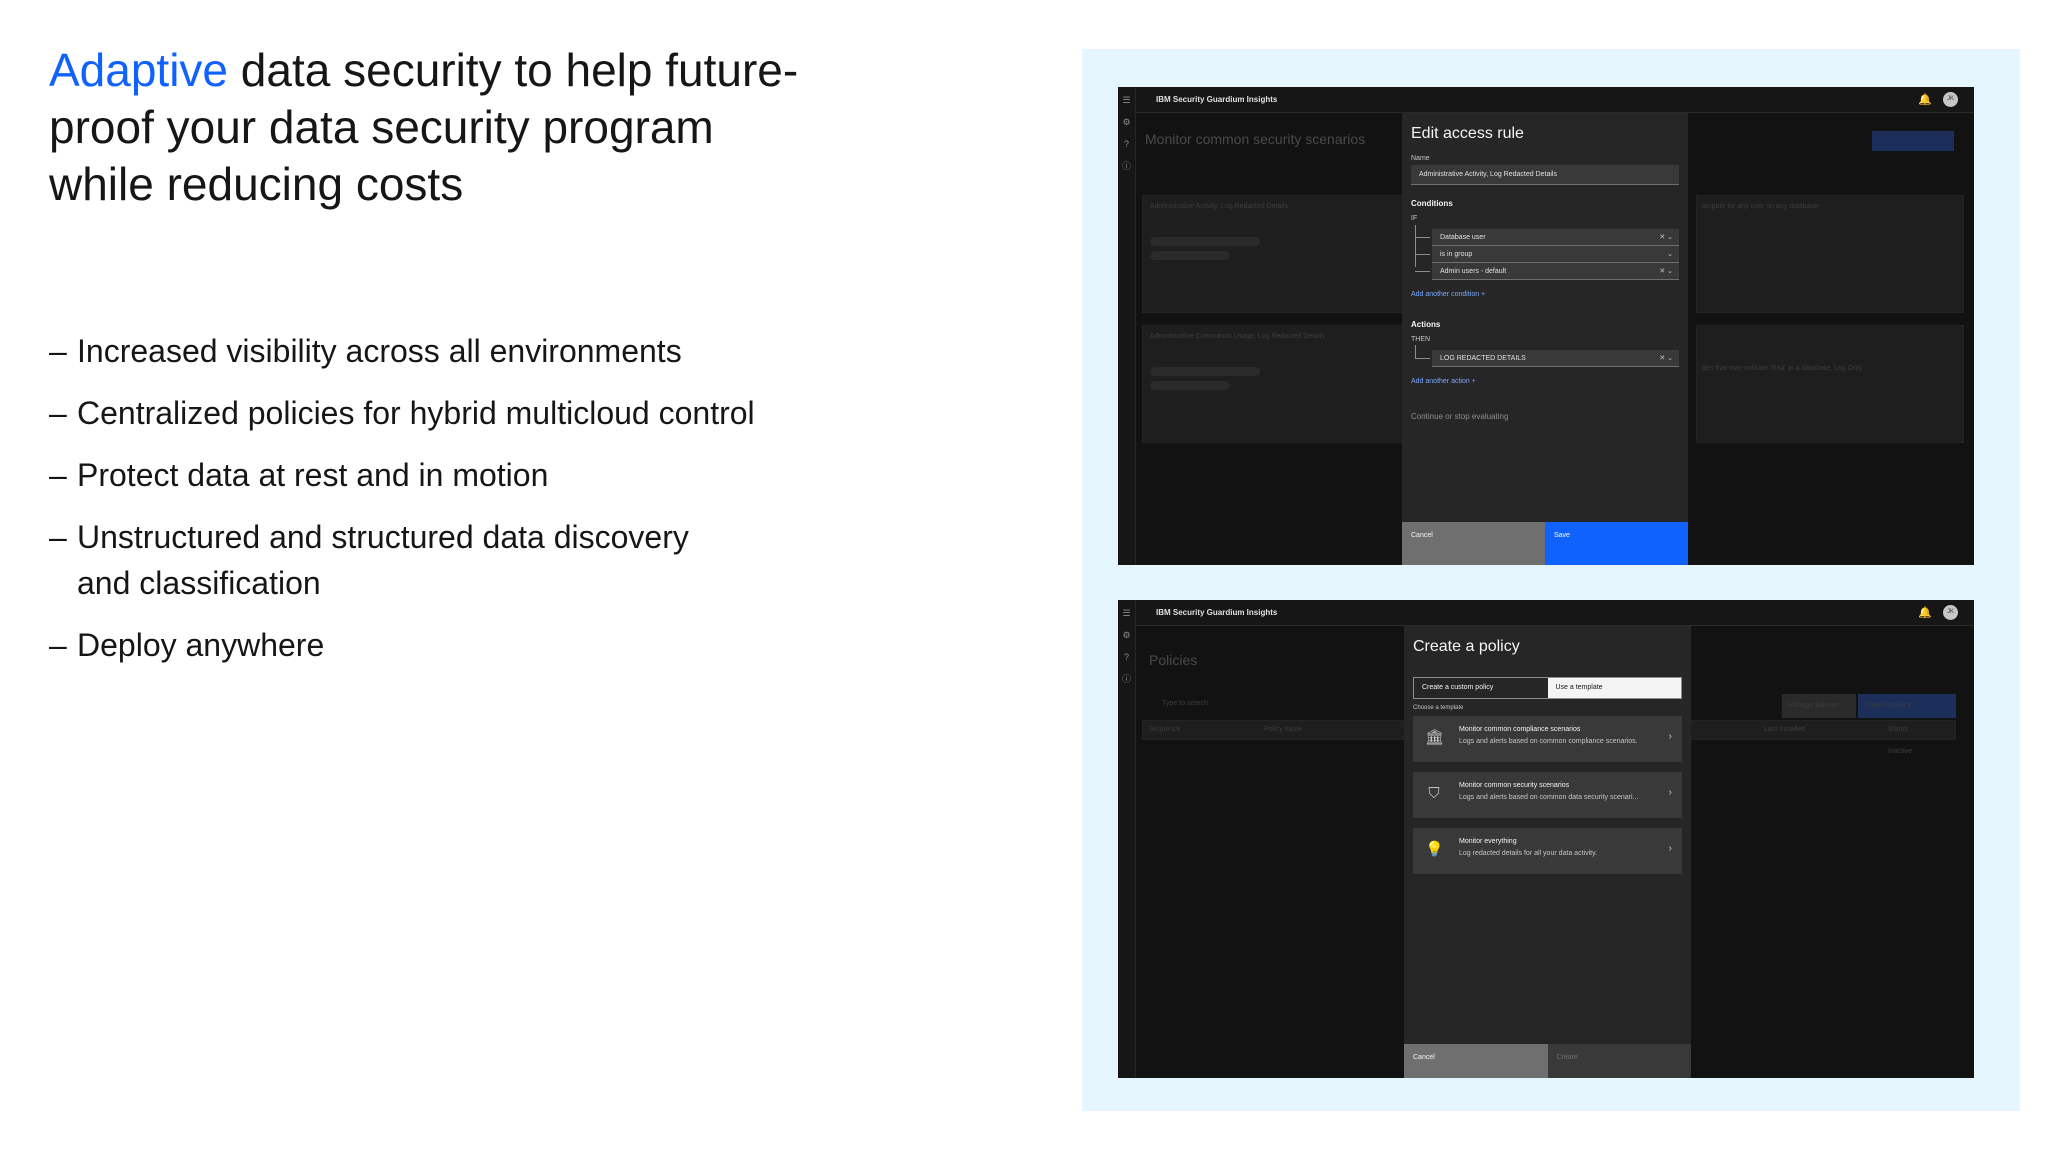 This screenshot has height=1152, width=2048. I want to click on bg-primary-button, so click(1913, 141).